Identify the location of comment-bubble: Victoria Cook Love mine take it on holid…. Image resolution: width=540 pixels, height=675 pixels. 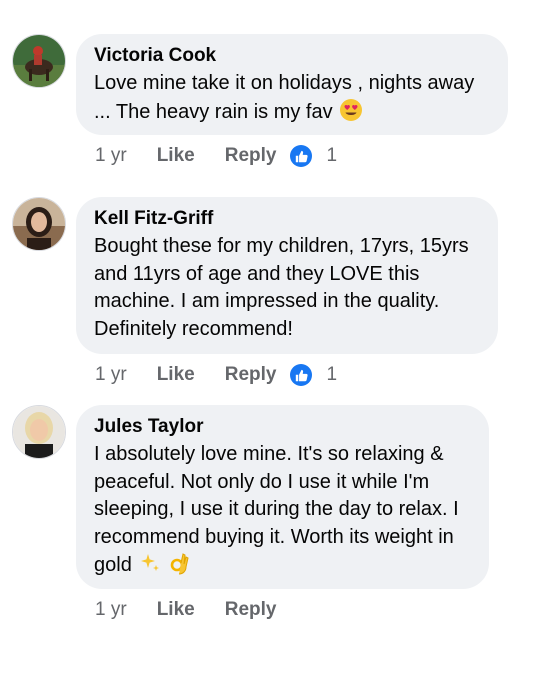
(292, 84).